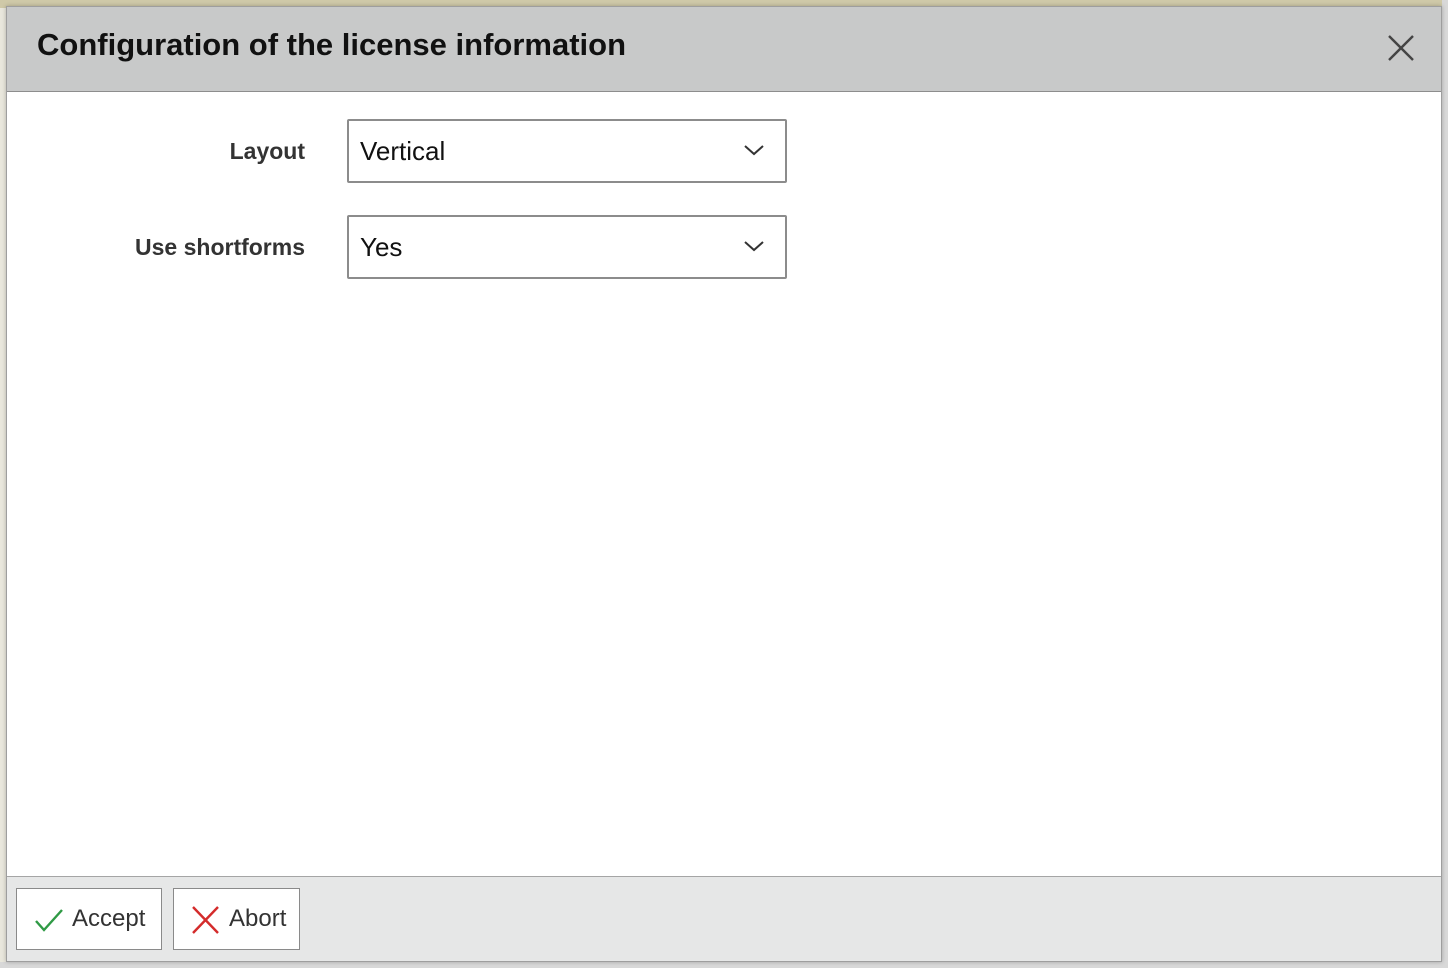 The width and height of the screenshot is (1448, 968). I want to click on form-row-shortforms: Use shortforms Yes, so click(724, 247).